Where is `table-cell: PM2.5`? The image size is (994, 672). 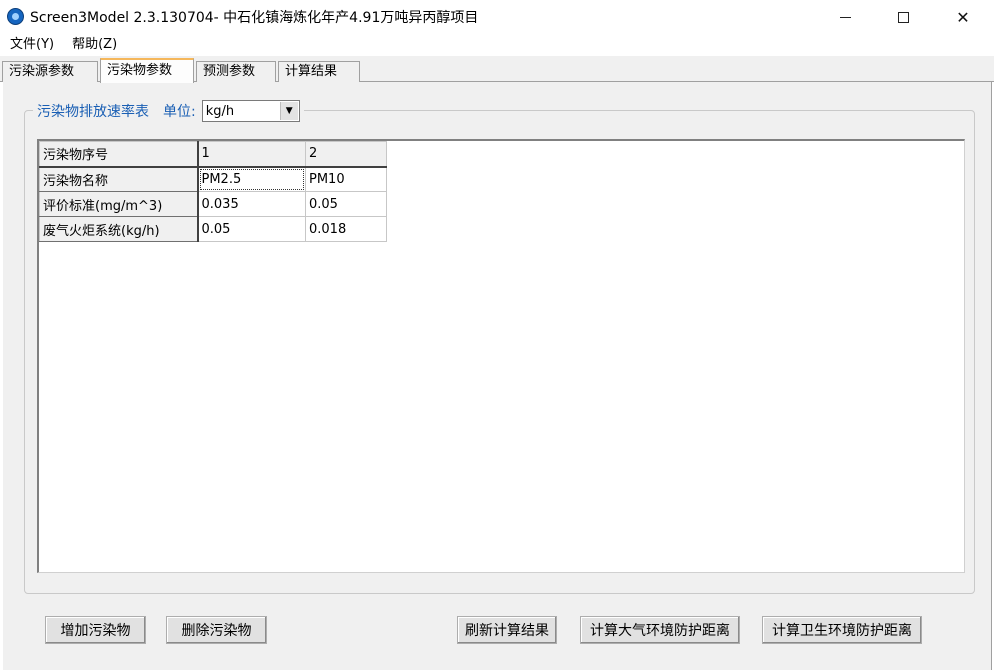
table-cell: PM2.5 is located at coordinates (251, 179).